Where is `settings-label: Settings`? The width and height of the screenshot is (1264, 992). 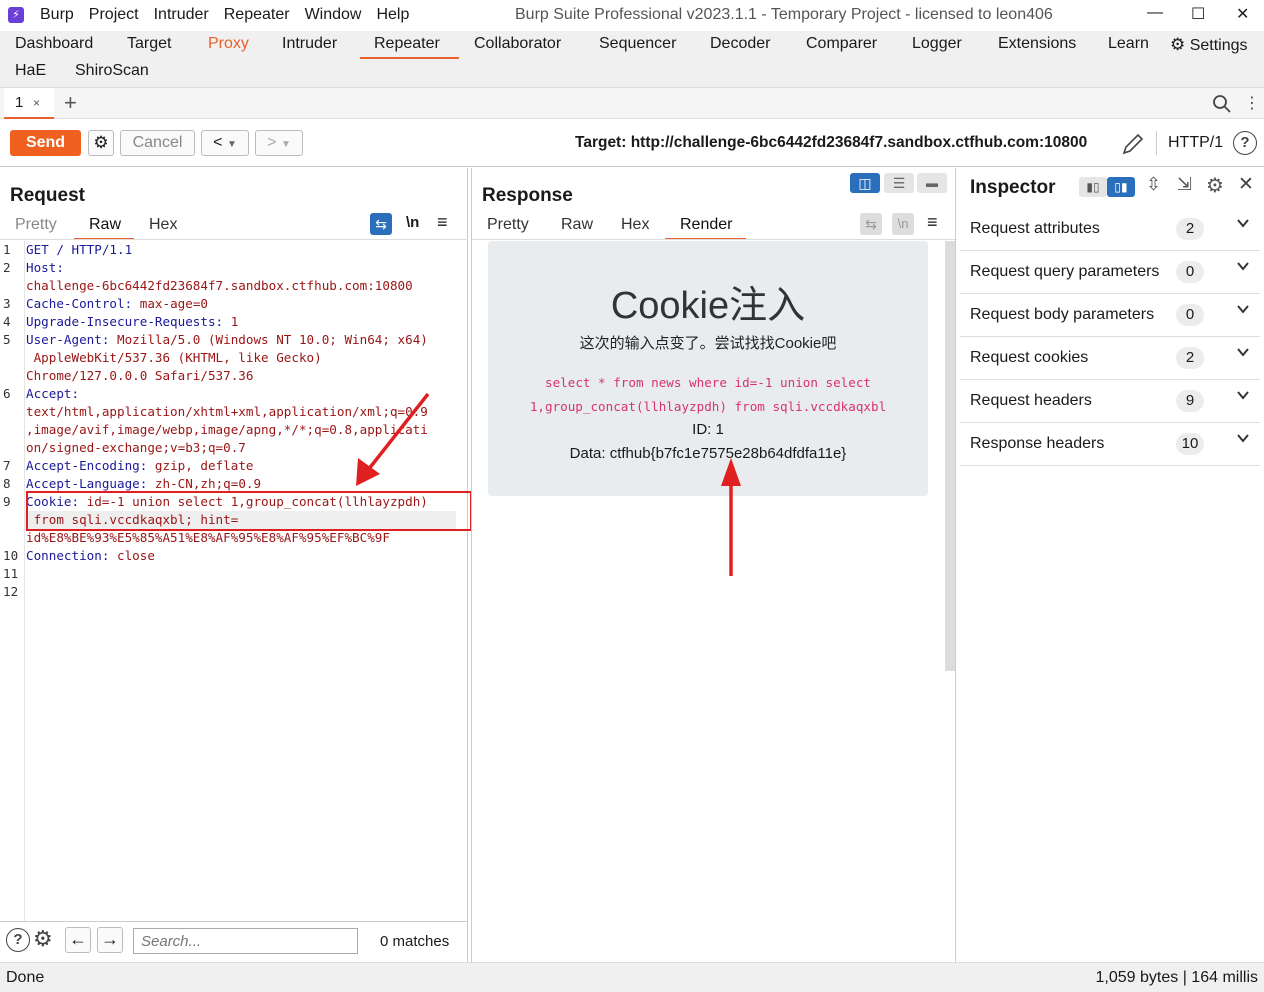
settings-label: Settings is located at coordinates (1218, 45).